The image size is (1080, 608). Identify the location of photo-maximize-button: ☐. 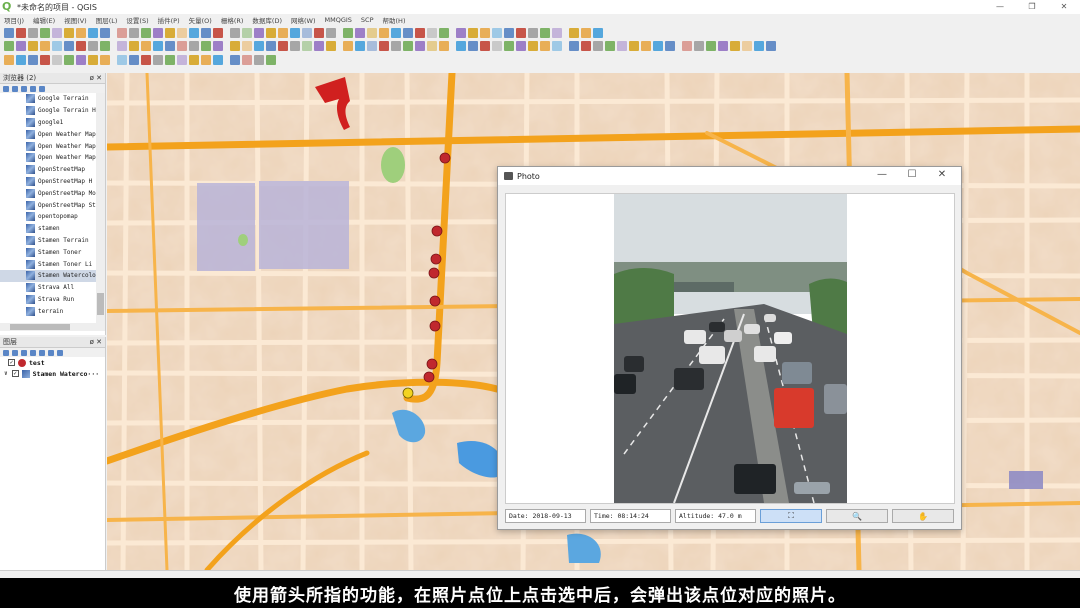
(912, 174).